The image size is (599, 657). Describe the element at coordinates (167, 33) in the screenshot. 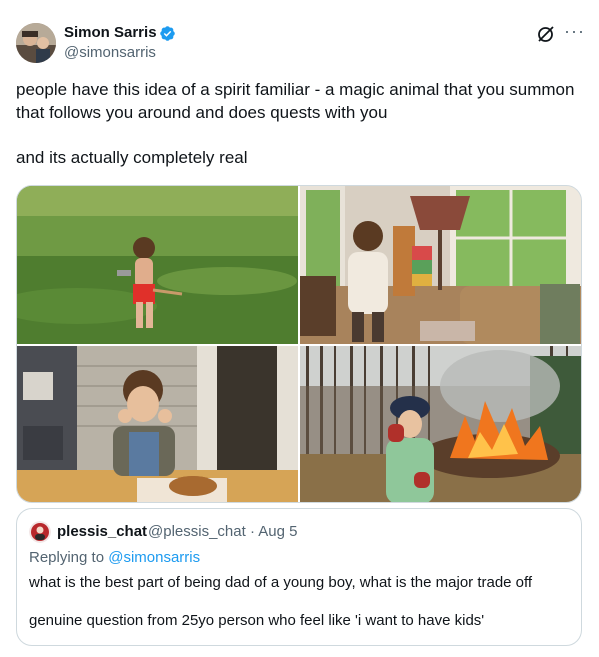

I see `verified-badge-icon` at that location.